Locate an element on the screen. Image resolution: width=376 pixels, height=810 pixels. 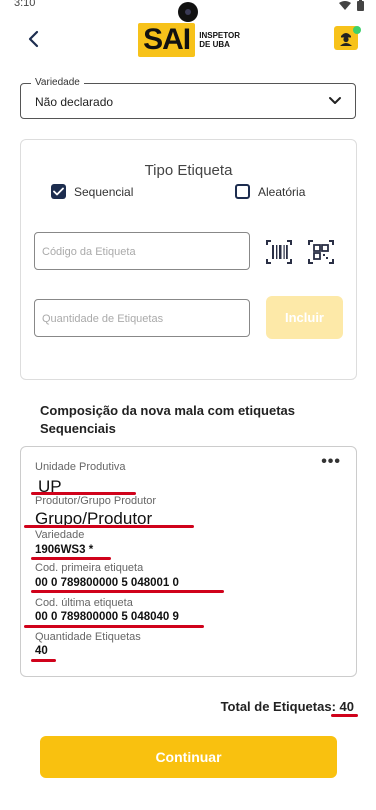
sequential-option: Sequencial is located at coordinates (92, 191).